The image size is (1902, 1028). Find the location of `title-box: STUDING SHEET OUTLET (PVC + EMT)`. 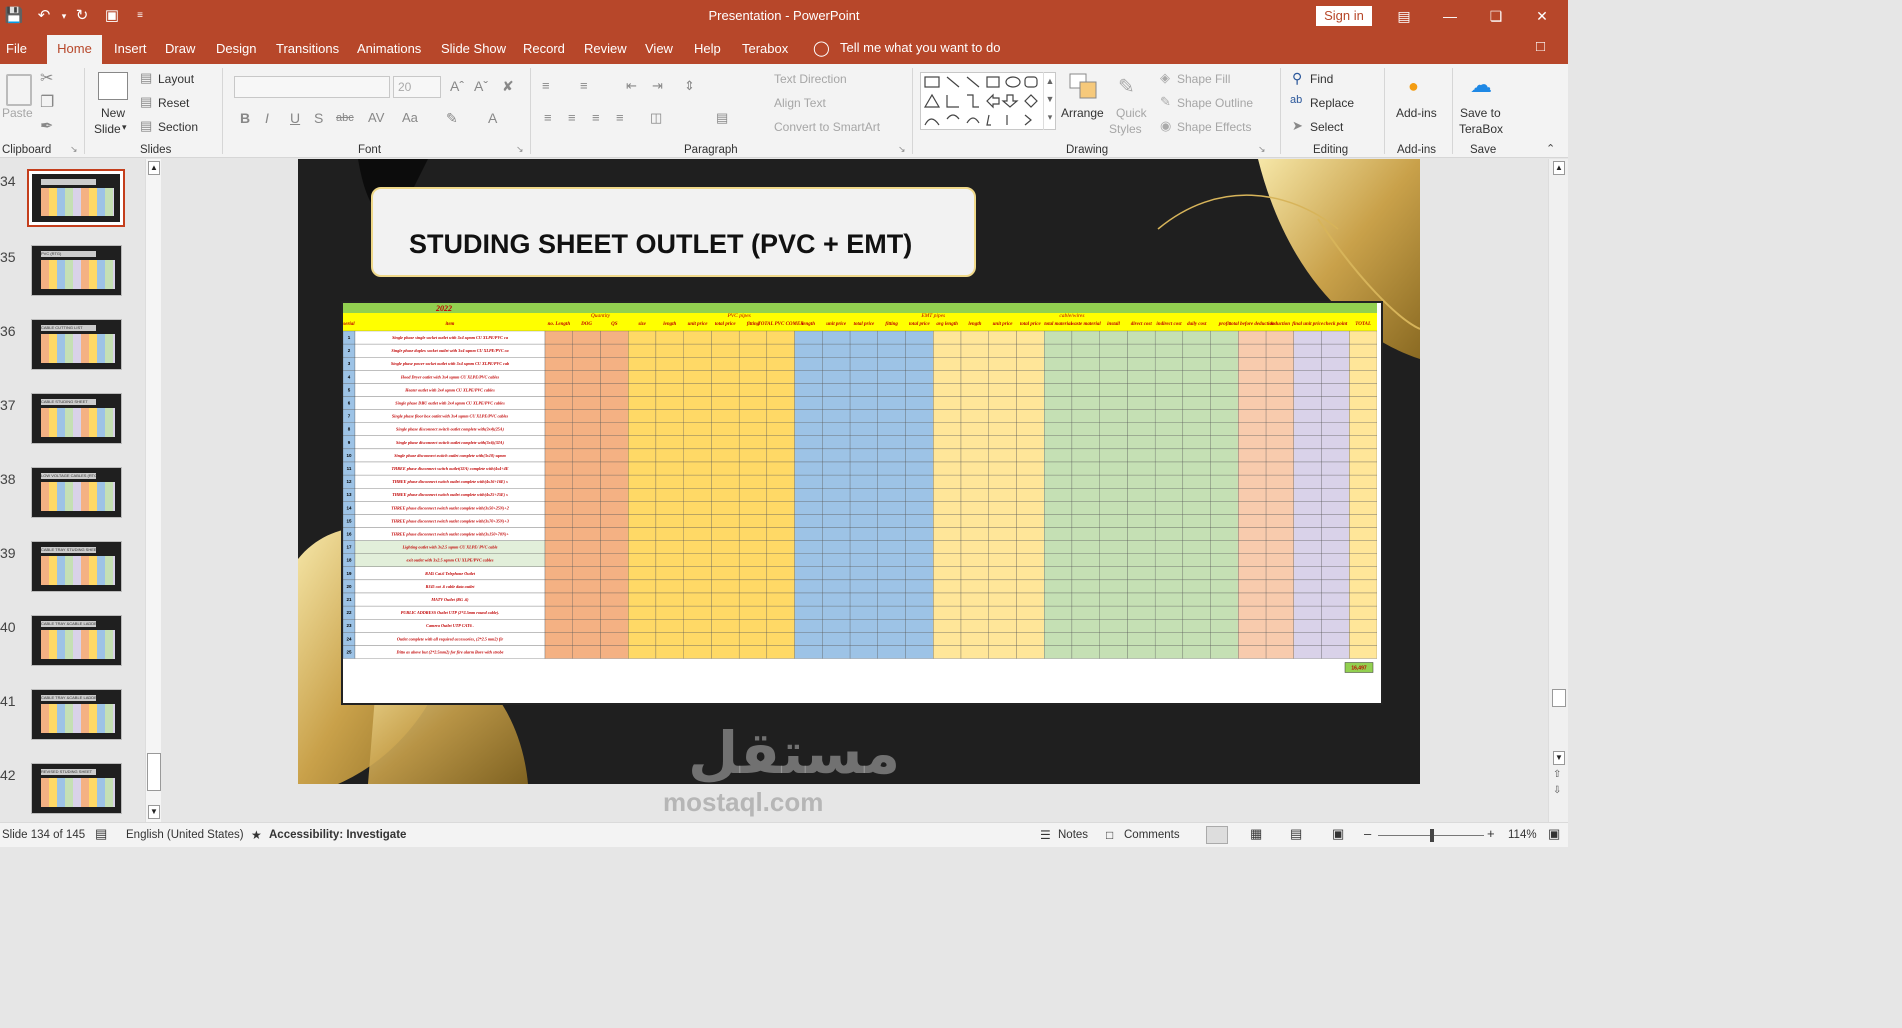

title-box: STUDING SHEET OUTLET (PVC + EMT) is located at coordinates (673, 232).